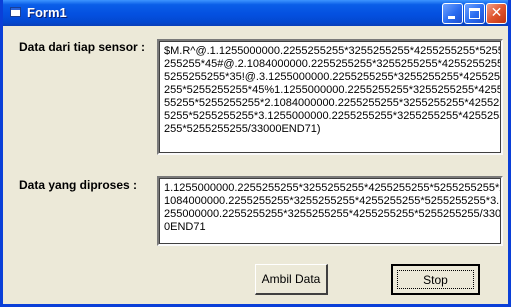  I want to click on stop-button: Stop, so click(435, 279).